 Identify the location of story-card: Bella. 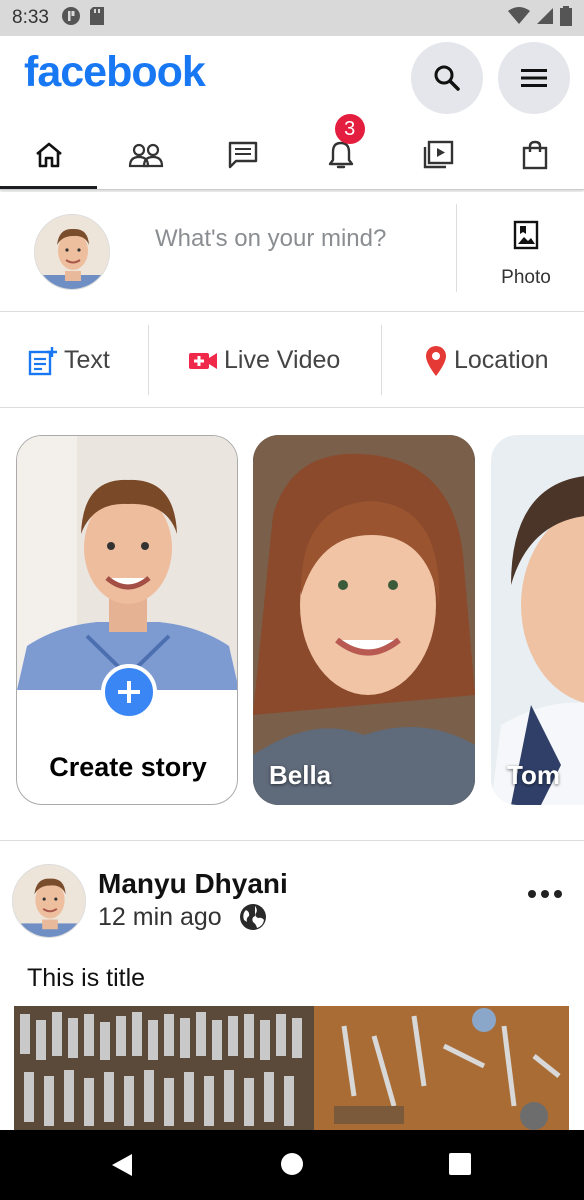
(364, 620).